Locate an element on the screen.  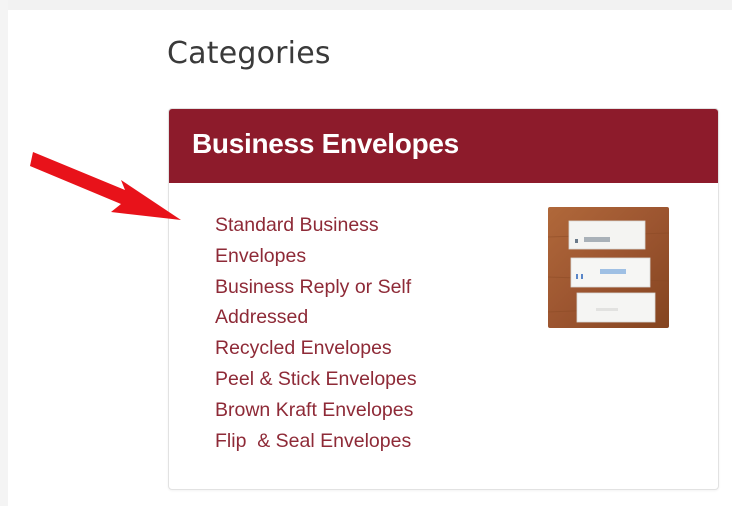
panel-title: Business Envelopes is located at coordinates (325, 144).